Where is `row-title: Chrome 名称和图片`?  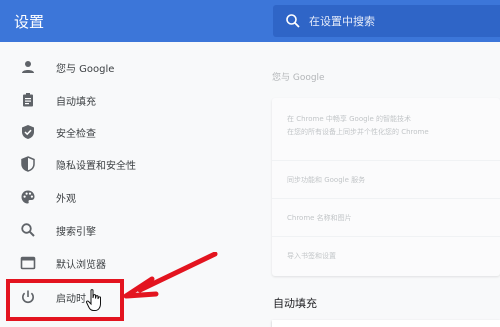 row-title: Chrome 名称和图片 is located at coordinates (319, 218).